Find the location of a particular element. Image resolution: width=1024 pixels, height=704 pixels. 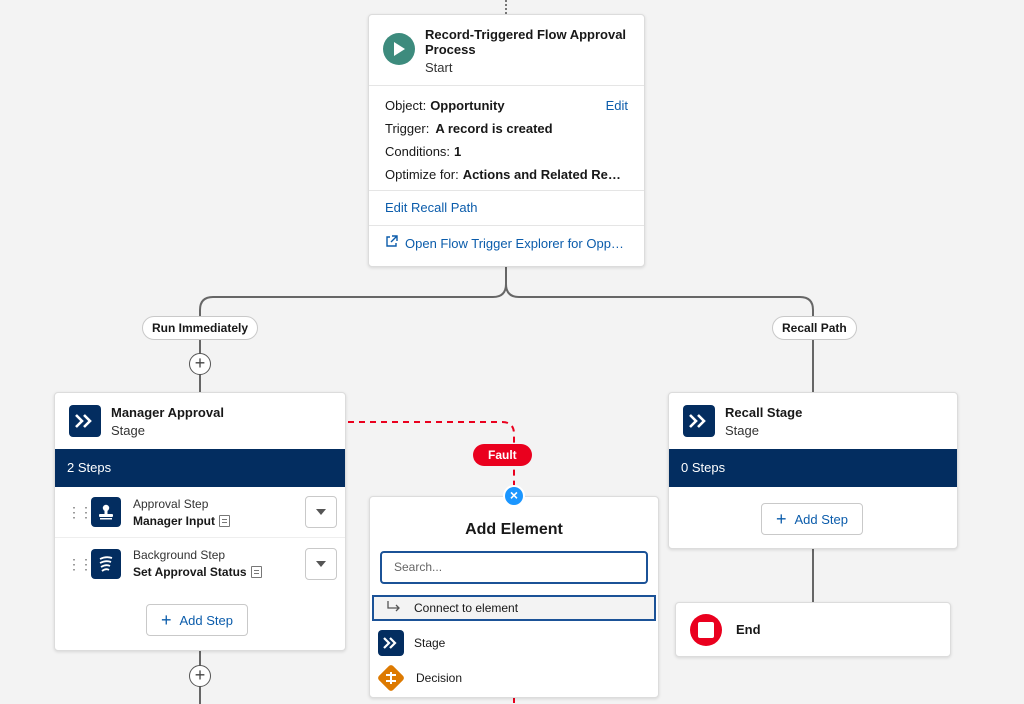

menu-item-label: Stage is located at coordinates (430, 642).